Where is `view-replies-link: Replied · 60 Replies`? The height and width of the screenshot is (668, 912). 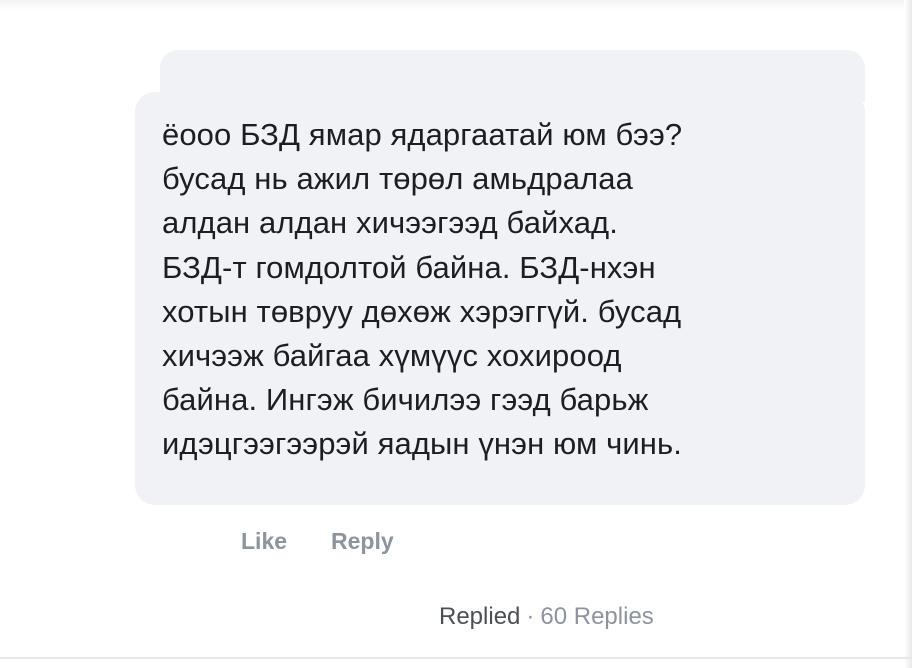
view-replies-link: Replied · 60 Replies is located at coordinates (546, 617).